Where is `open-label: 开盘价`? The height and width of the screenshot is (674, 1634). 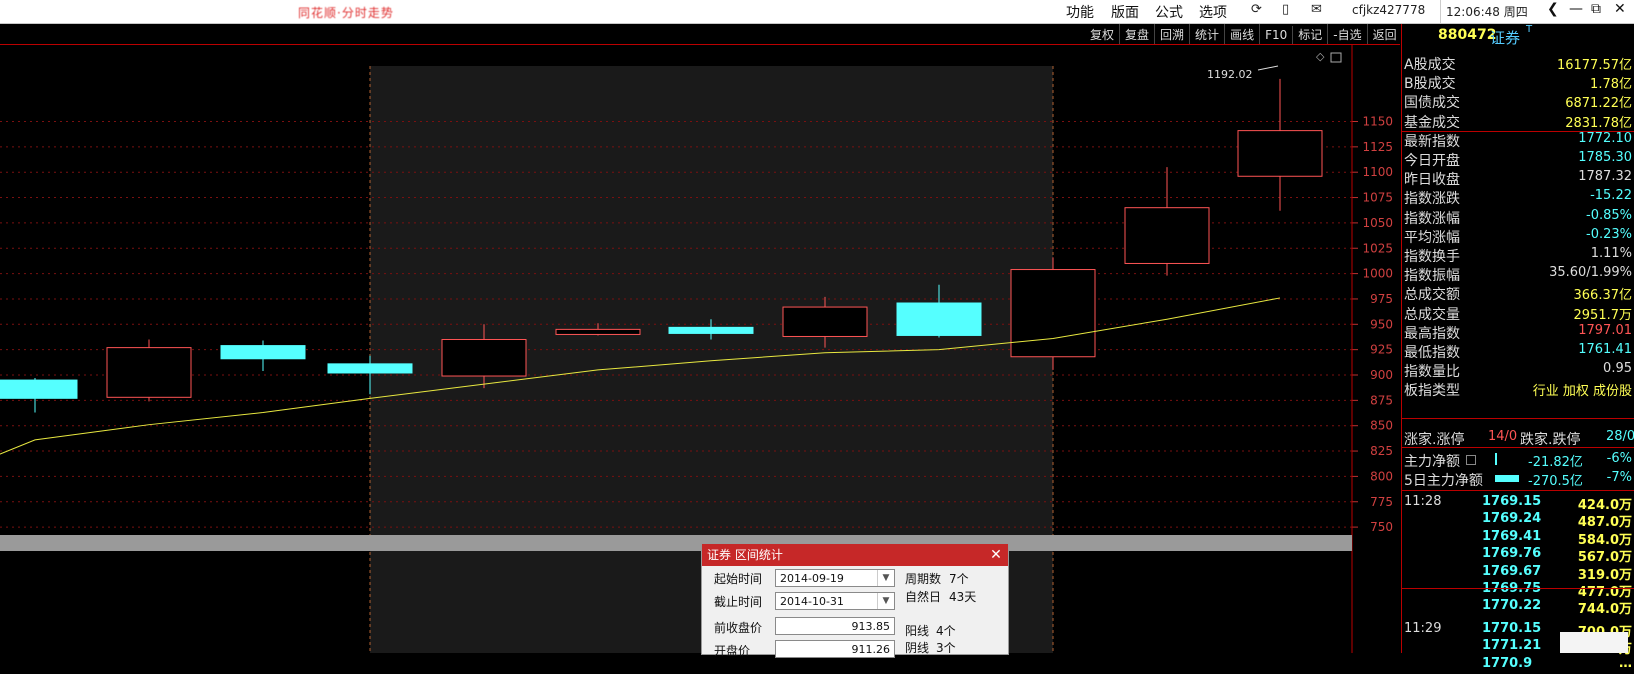
open-label: 开盘价 is located at coordinates (732, 651).